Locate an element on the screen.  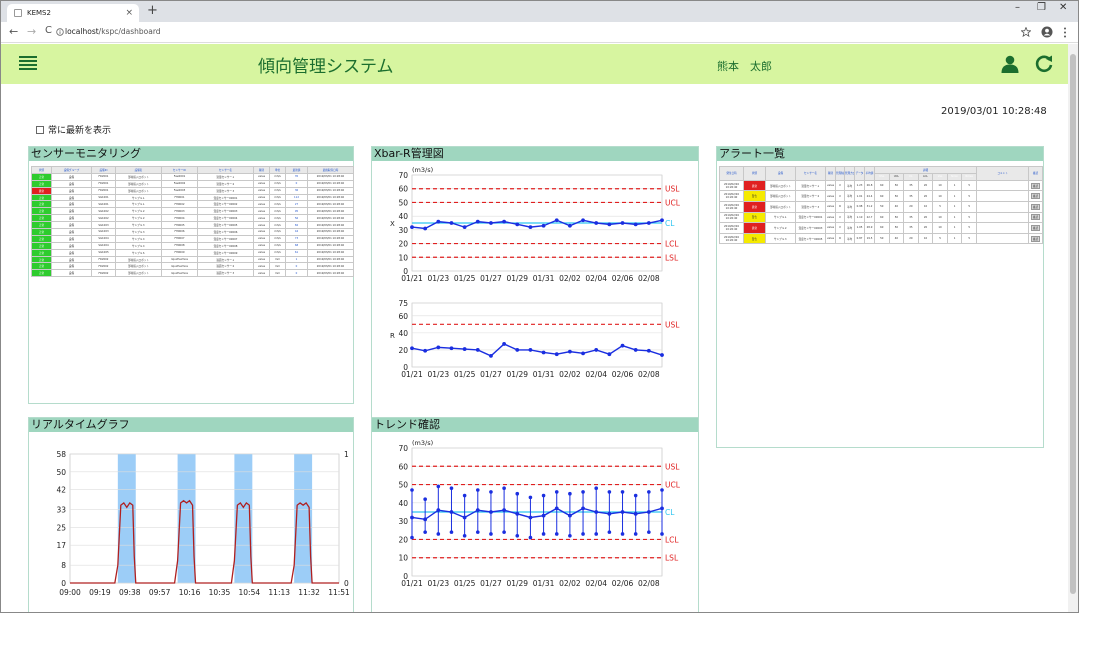
table-cell: 部材投入ロボット is located at coordinates (138, 259).